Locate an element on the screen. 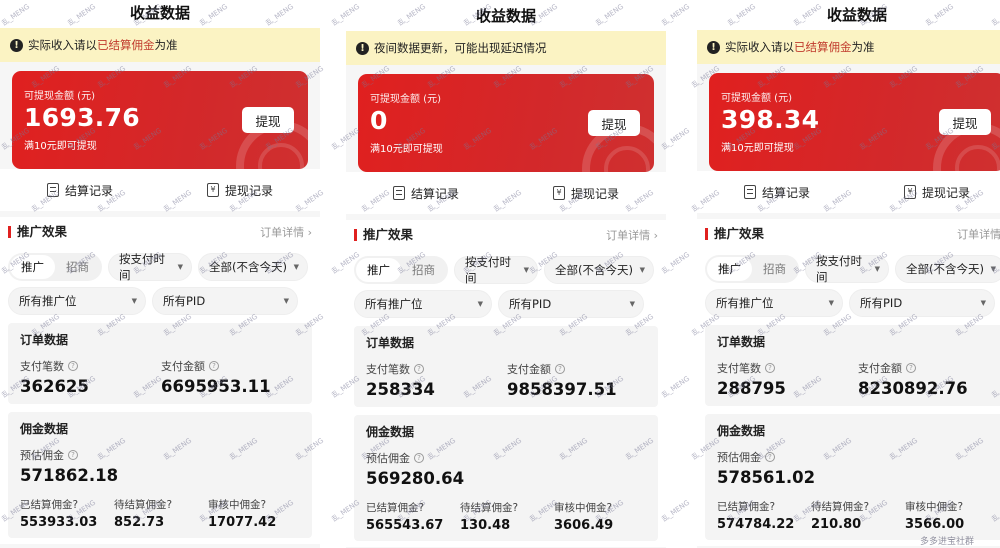 Image resolution: width=1000 pixels, height=548 pixels. records-bar: 结算记录 ¥ 提现记录 is located at coordinates (506, 193).